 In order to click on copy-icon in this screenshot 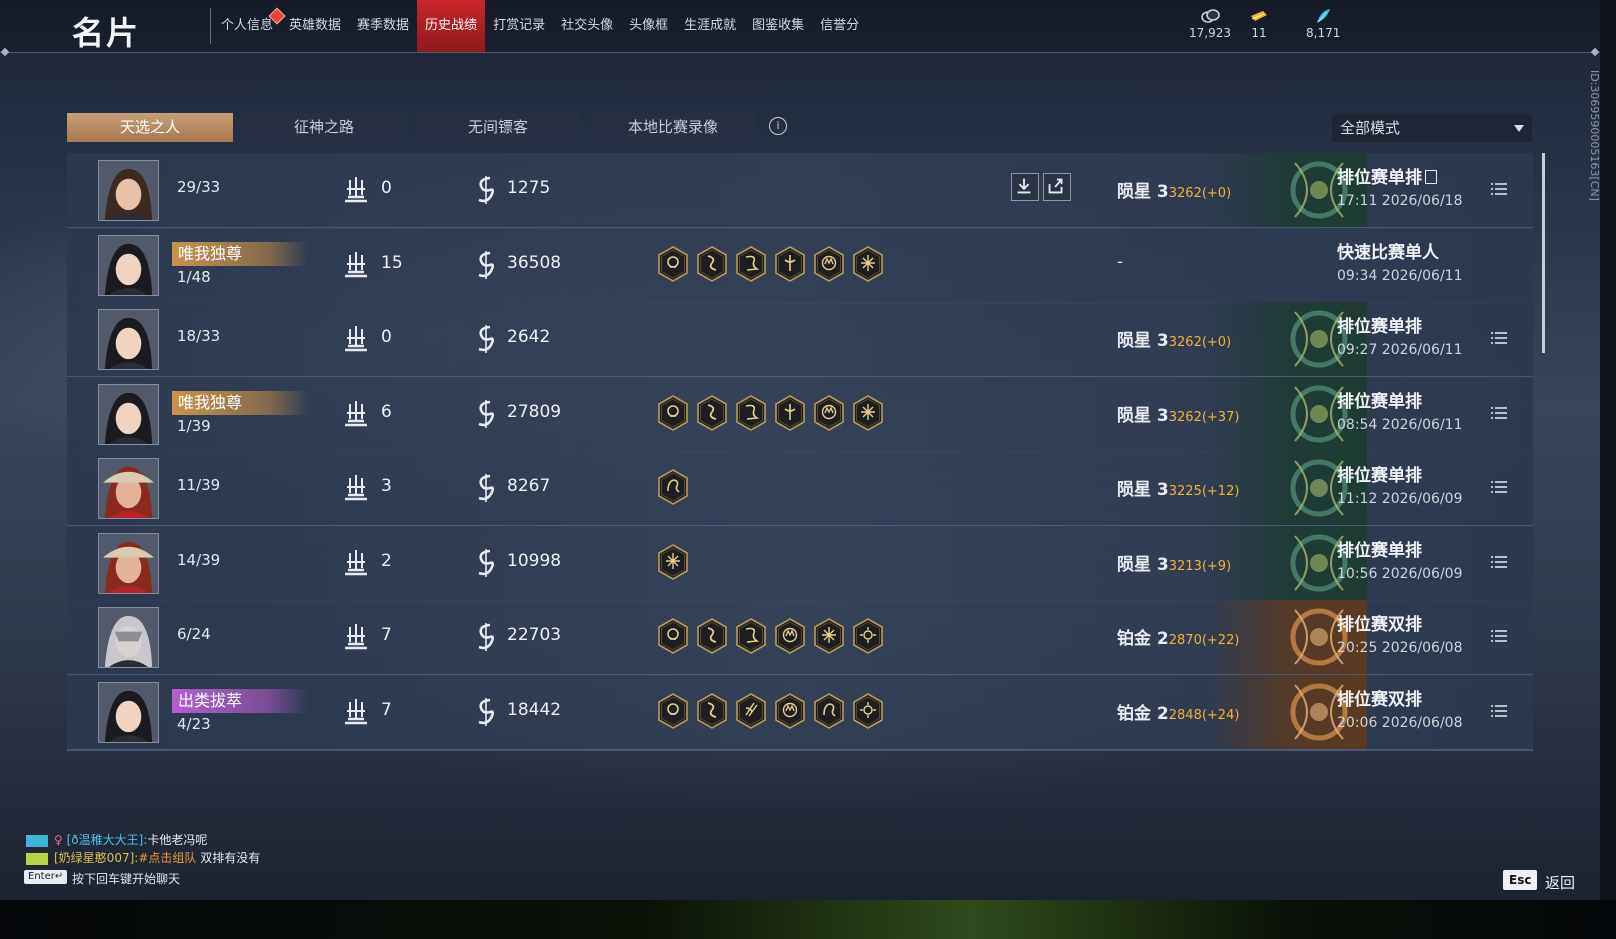, I will do `click(1431, 177)`.